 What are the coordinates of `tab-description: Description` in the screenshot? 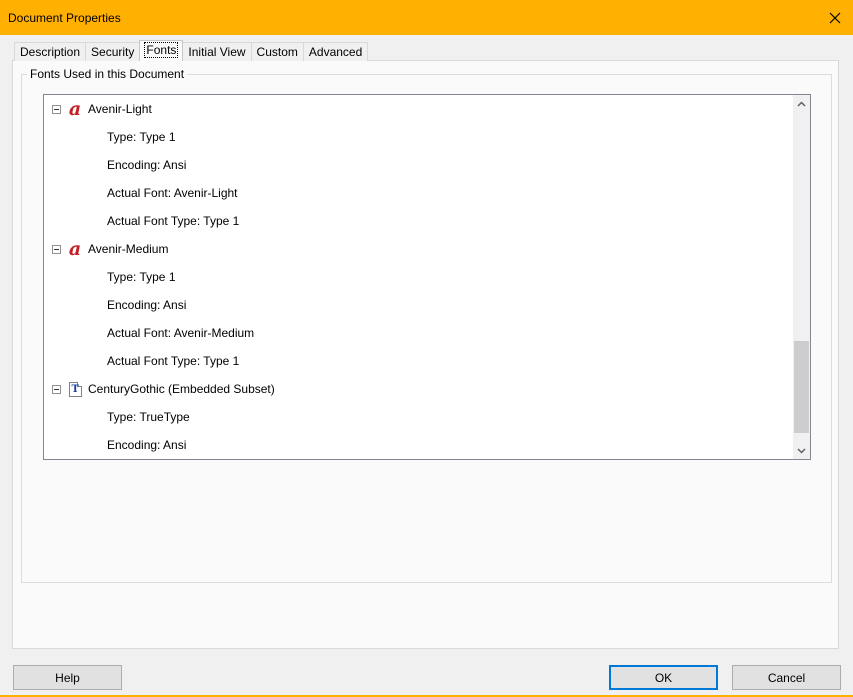 It's located at (50, 51).